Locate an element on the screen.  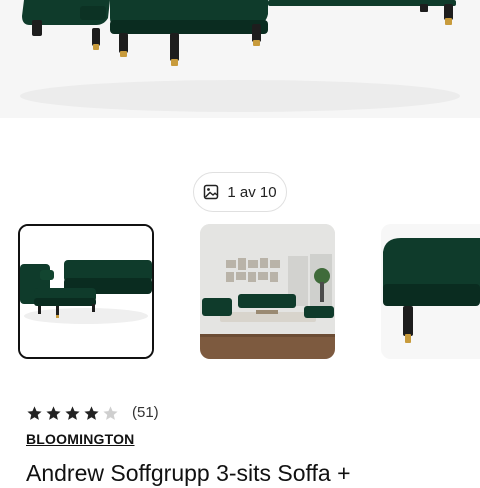
thumbnail-ottoman-image is located at coordinates (430, 291).